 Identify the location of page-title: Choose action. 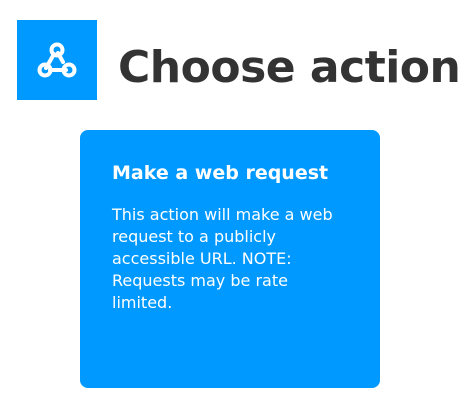
(289, 67).